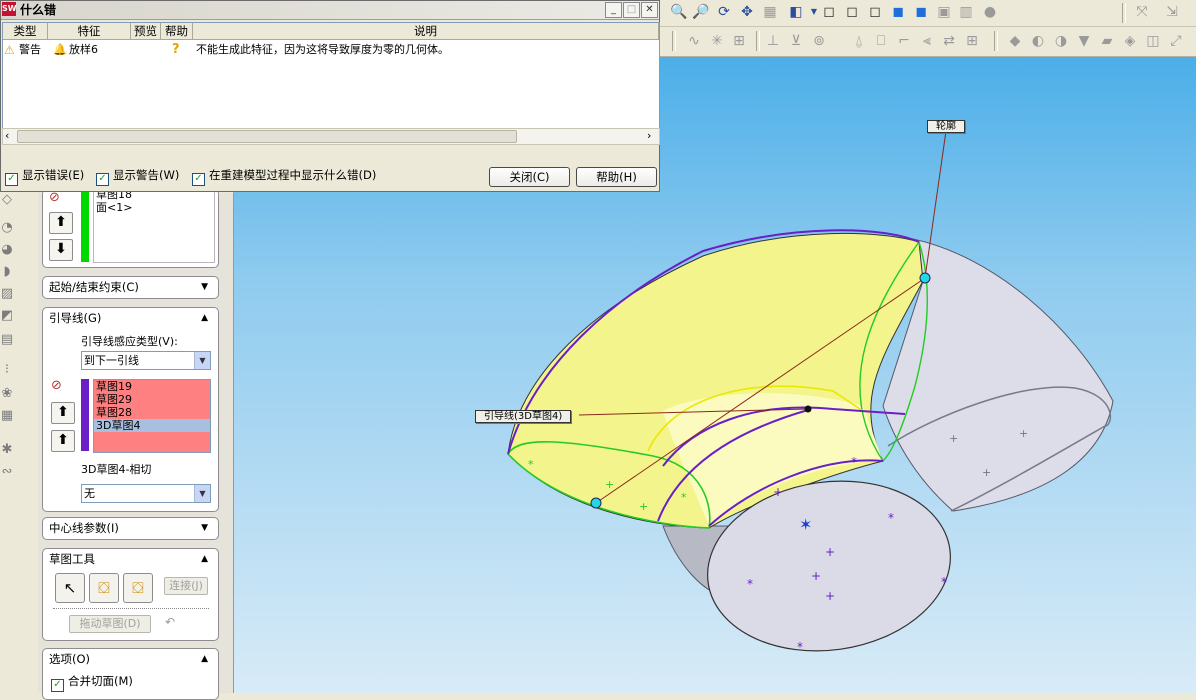 The image size is (1196, 700). What do you see at coordinates (146, 493) in the screenshot?
I see `tangency-select: 无 ▼` at bounding box center [146, 493].